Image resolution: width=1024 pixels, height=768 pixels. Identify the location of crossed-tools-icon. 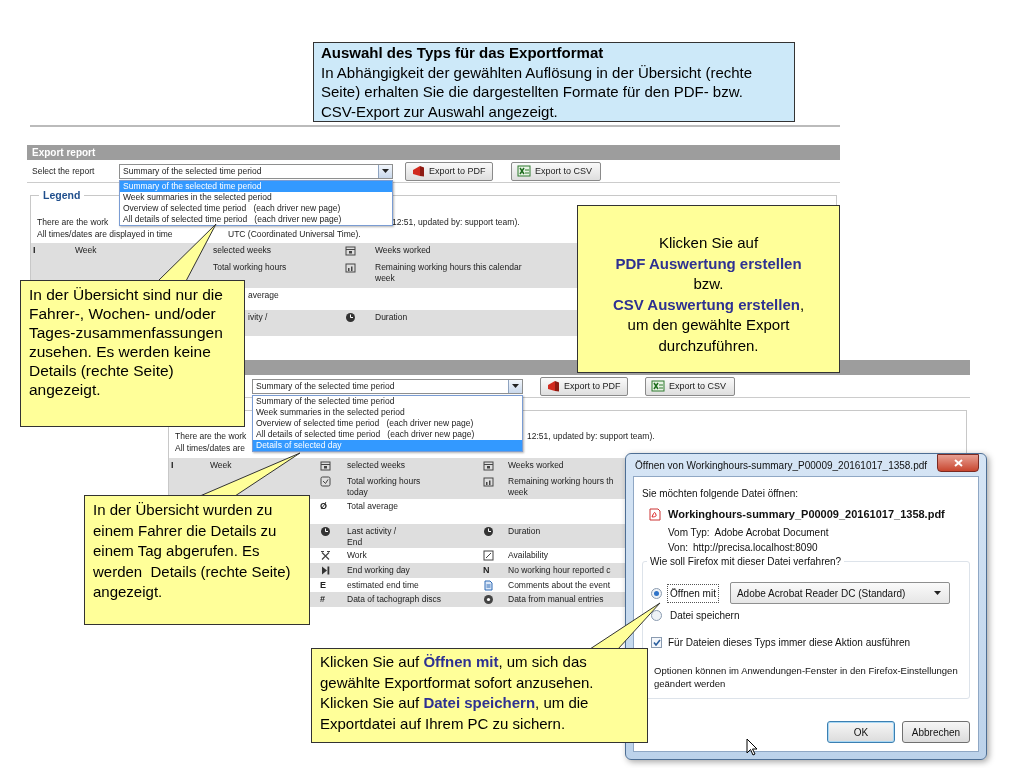
(325, 555).